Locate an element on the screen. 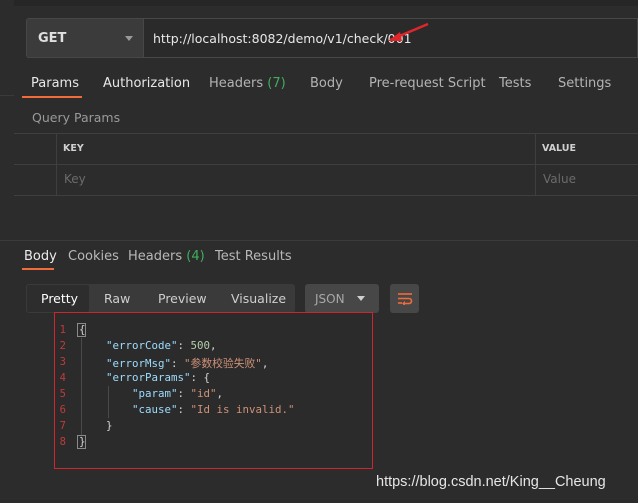  response-tab-cookies: Cookies is located at coordinates (93, 256).